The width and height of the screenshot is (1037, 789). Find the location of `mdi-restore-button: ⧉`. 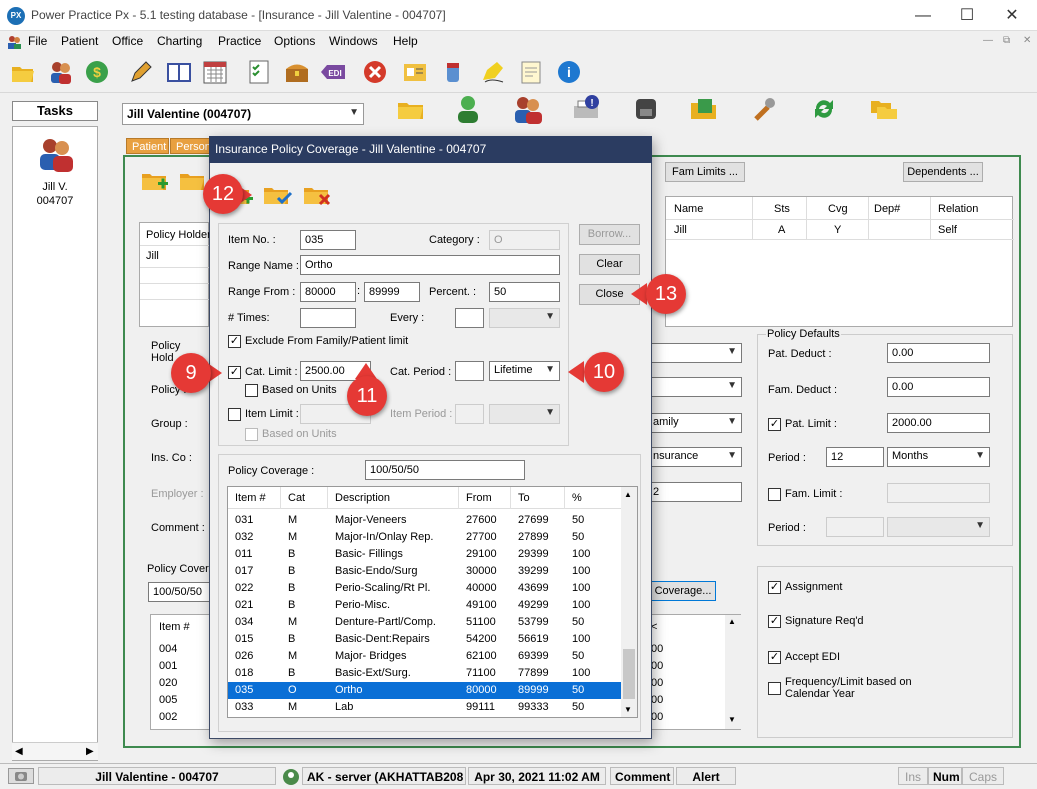

mdi-restore-button: ⧉ is located at coordinates (1006, 40).